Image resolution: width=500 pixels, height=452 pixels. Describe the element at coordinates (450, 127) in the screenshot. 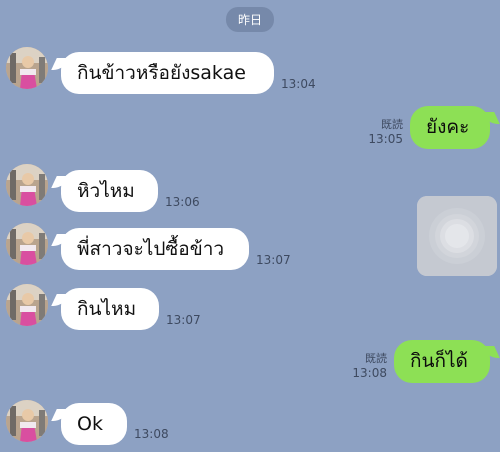

I see `message-bubble-outgoing: ยังคะ` at that location.